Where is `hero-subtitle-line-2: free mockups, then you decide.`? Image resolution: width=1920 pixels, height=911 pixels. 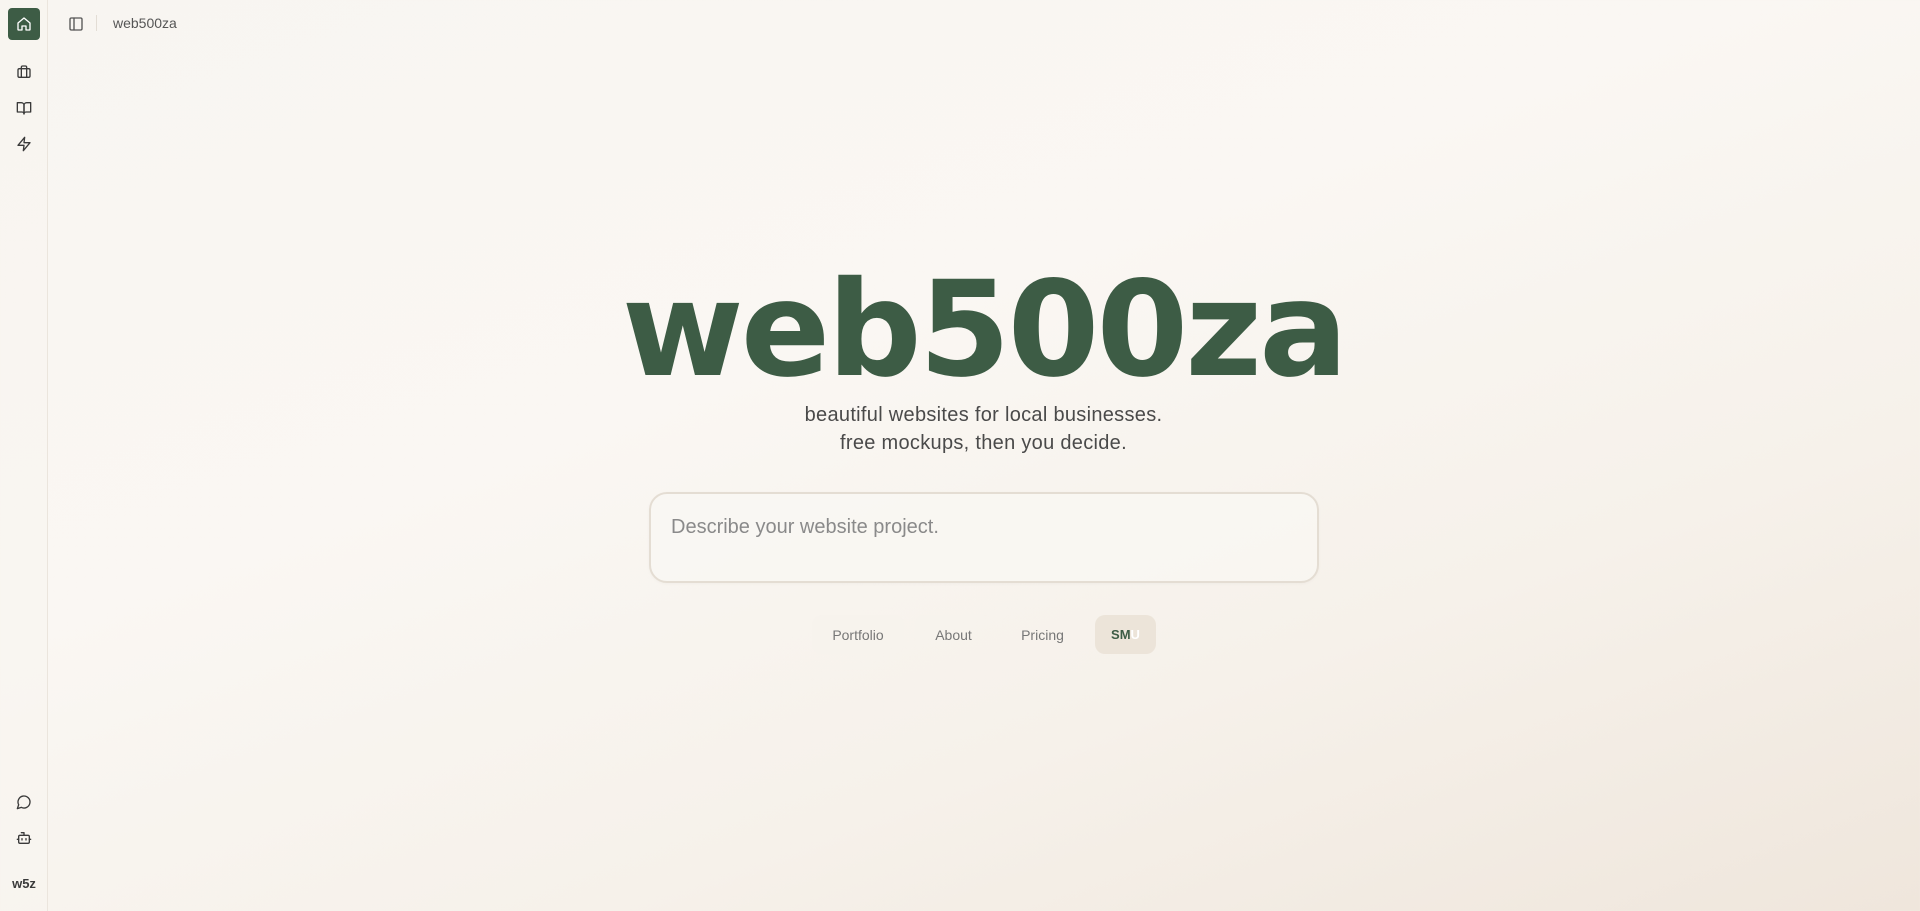
hero-subtitle-line-2: free mockups, then you decide. is located at coordinates (983, 443).